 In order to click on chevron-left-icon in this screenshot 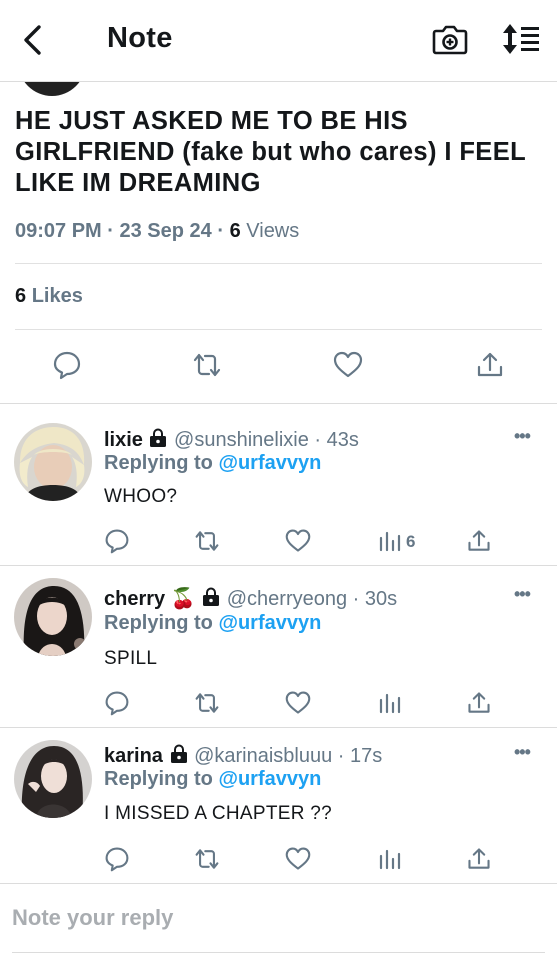, I will do `click(33, 40)`.